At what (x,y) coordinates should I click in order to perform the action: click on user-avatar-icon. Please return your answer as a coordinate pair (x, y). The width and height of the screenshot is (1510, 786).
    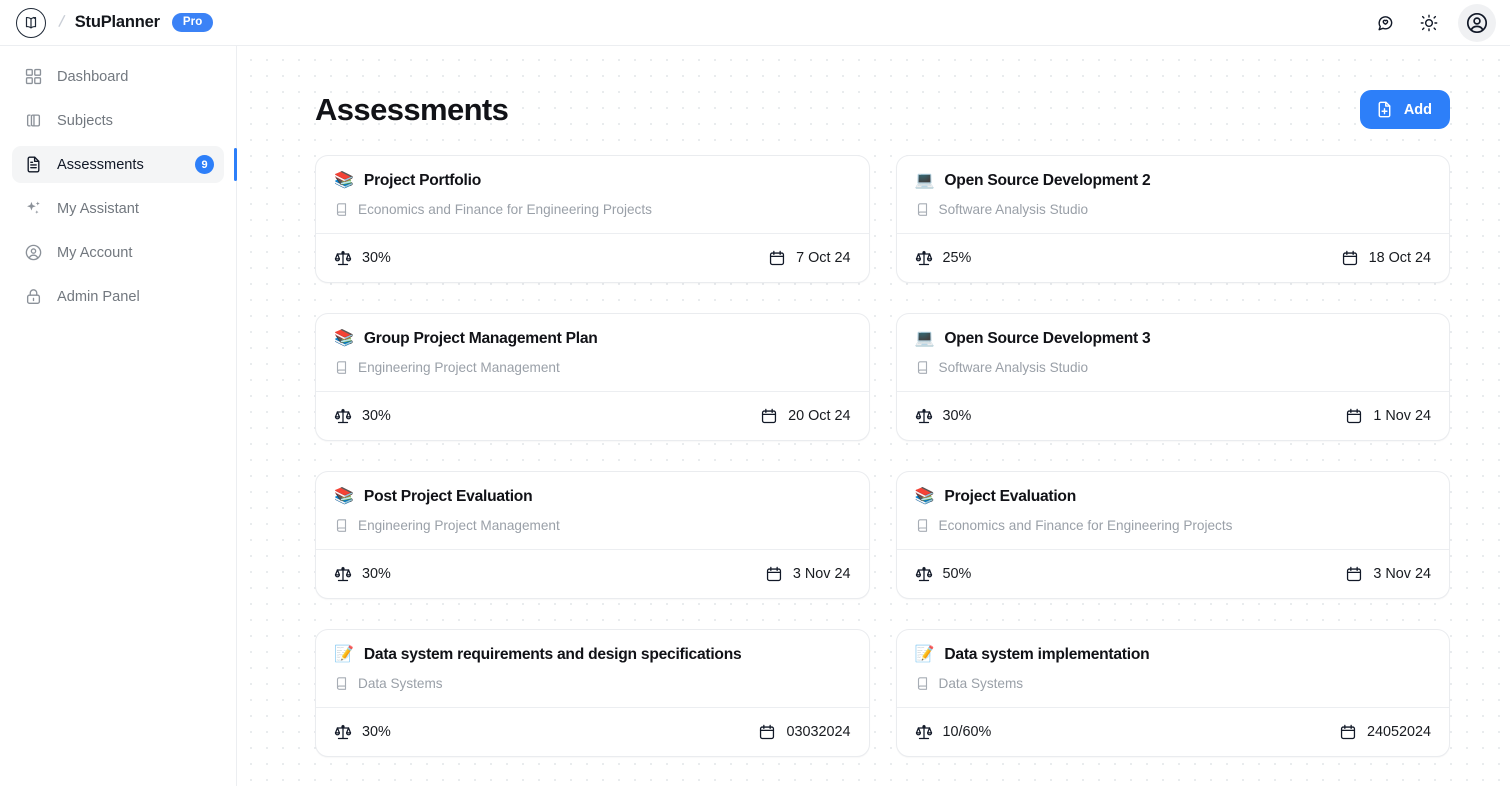
    Looking at the image, I should click on (1477, 22).